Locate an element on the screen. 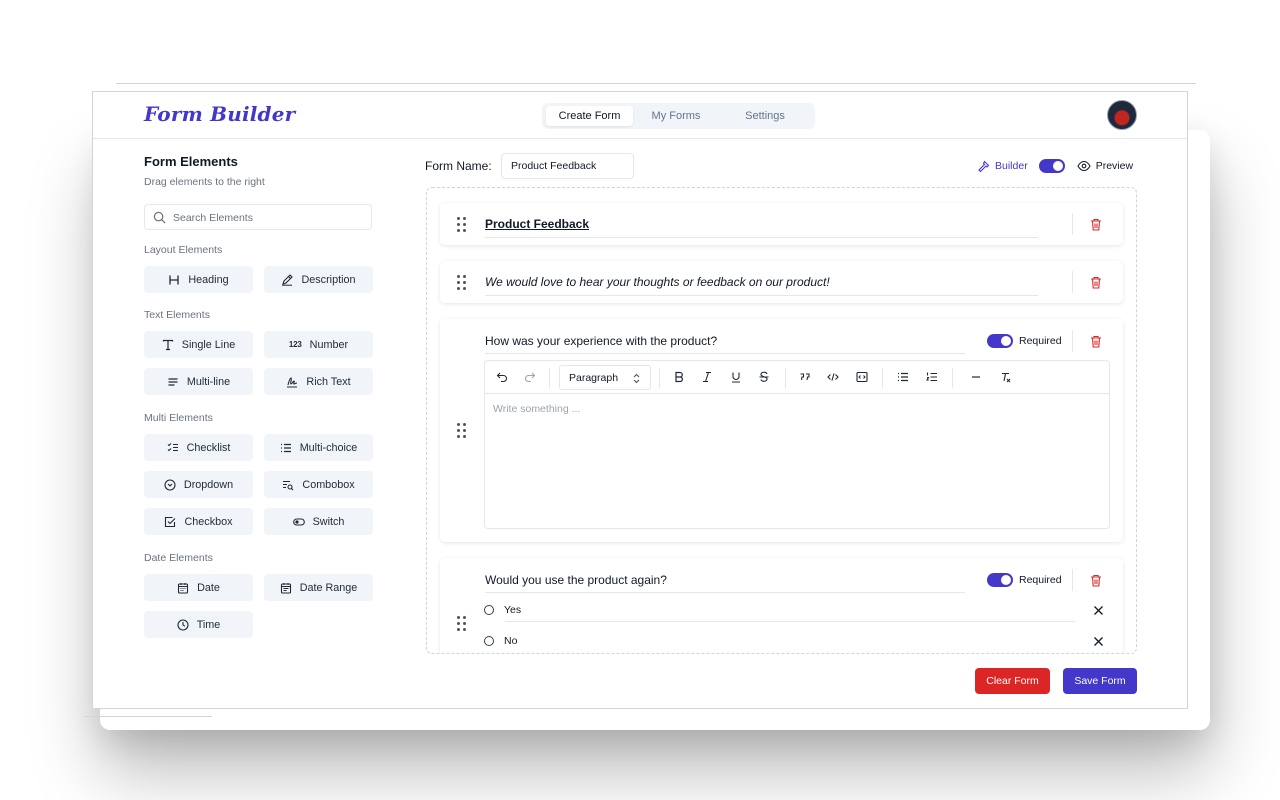 This screenshot has width=1280, height=800. chevron-circle-icon is located at coordinates (170, 484).